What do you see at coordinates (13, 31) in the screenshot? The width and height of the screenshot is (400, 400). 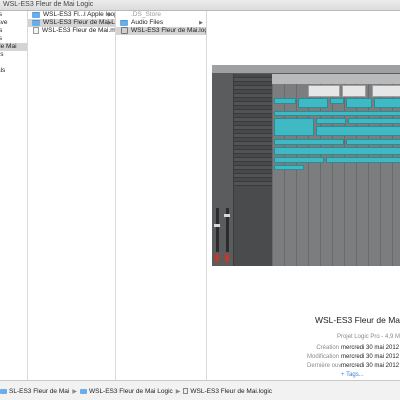 I see `sidebar-item: rs` at bounding box center [13, 31].